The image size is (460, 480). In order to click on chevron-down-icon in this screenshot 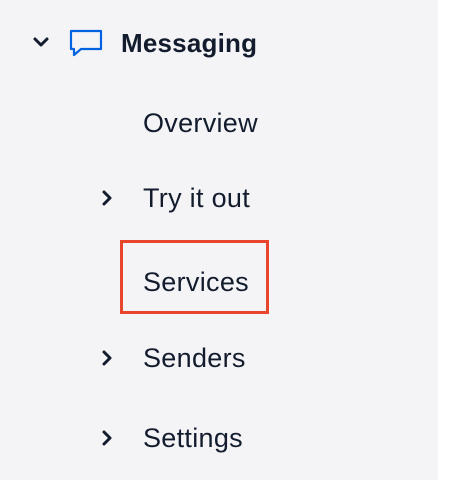, I will do `click(41, 42)`.